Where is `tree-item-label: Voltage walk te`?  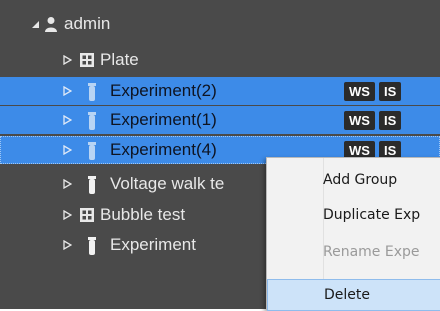
tree-item-label: Voltage walk te is located at coordinates (167, 183).